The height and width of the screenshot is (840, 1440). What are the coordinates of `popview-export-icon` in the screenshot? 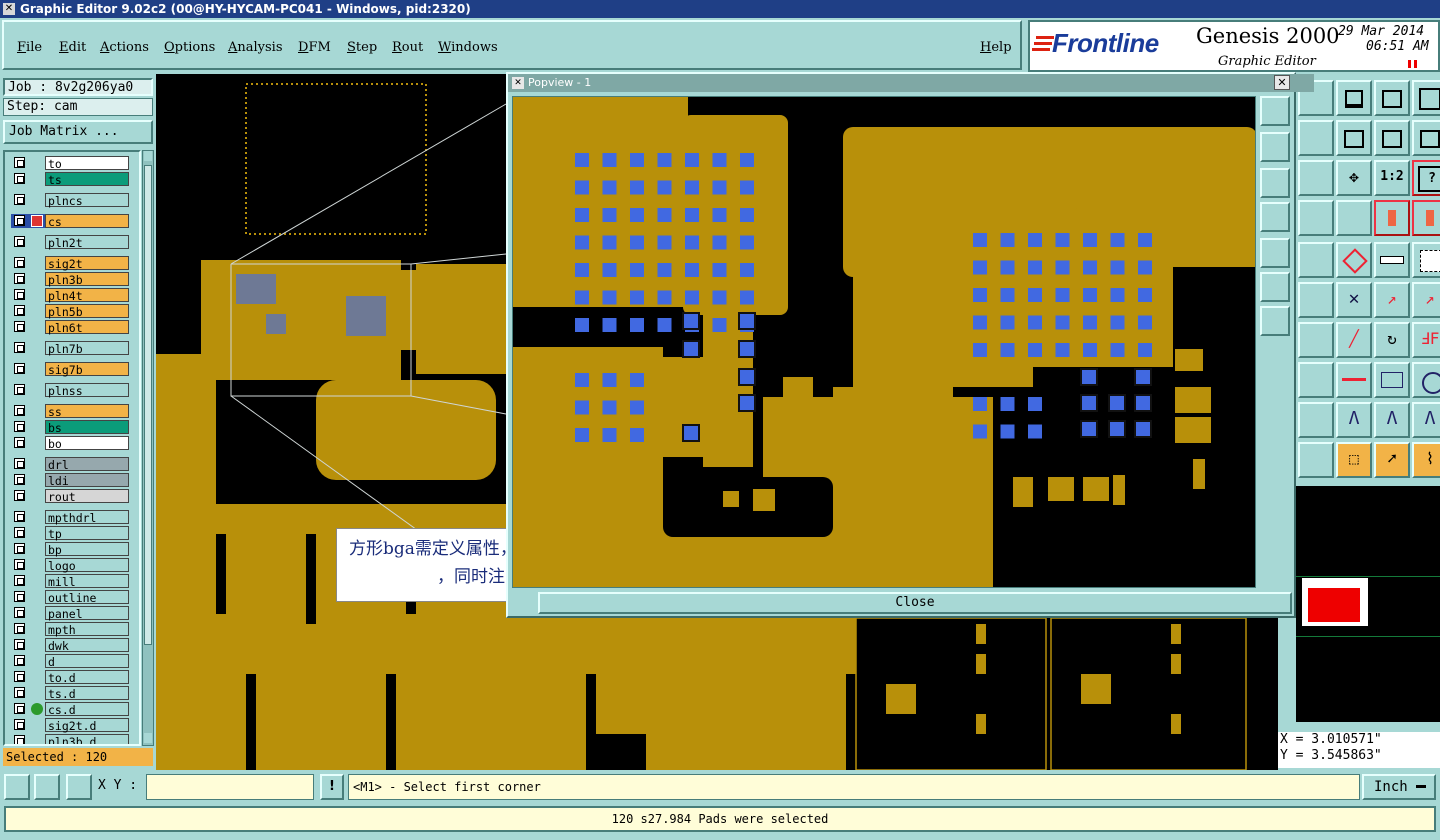 It's located at (1275, 253).